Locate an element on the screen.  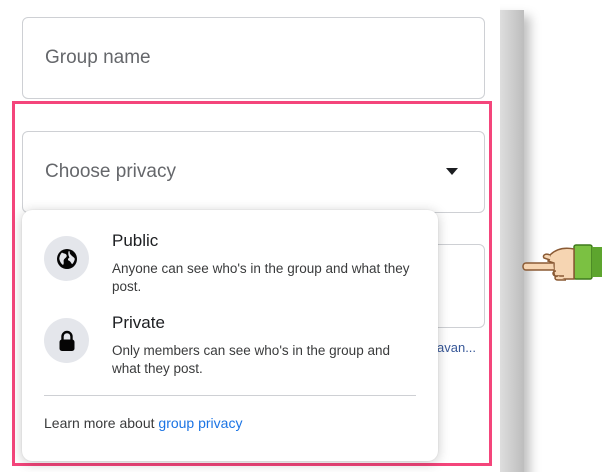
group-privacy-link: group privacy is located at coordinates (200, 423).